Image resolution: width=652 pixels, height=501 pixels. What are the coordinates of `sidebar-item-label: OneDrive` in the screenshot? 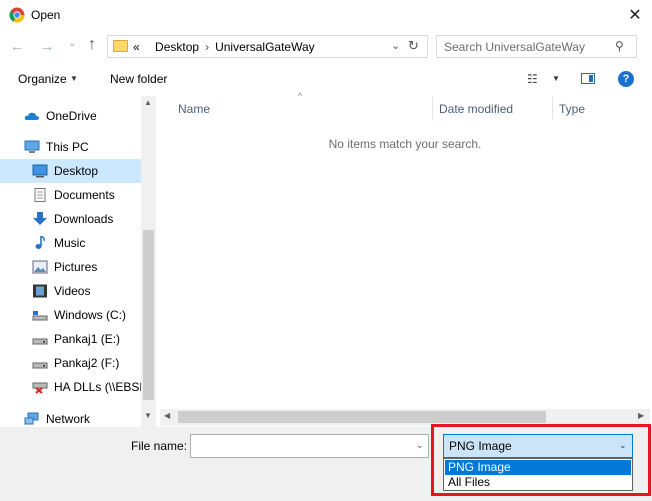 It's located at (71, 116).